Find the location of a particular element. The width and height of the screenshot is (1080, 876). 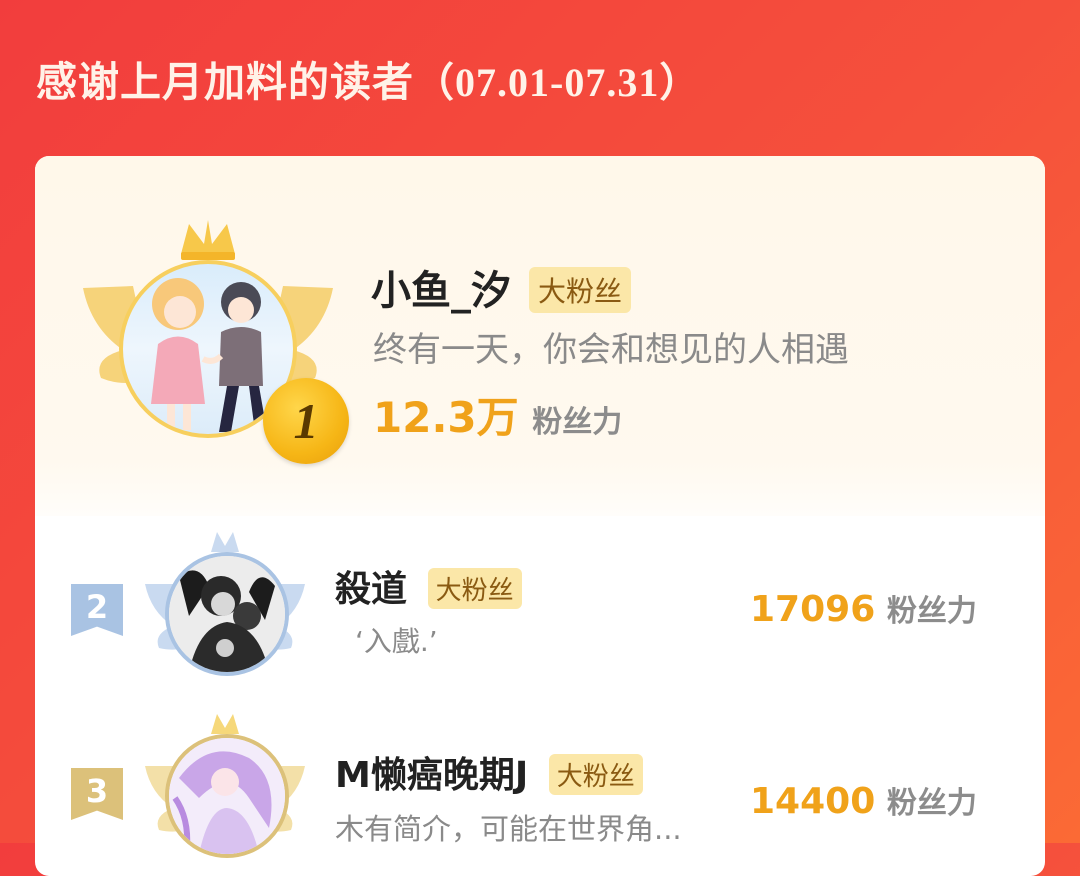

power-value: 14400 is located at coordinates (813, 801).